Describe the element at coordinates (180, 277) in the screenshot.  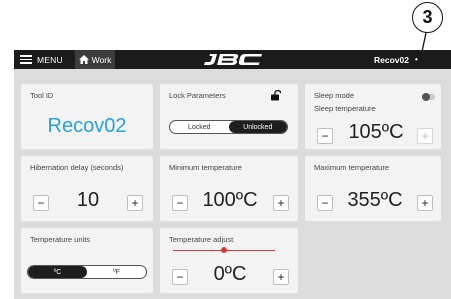
I see `adjust-decrease-button: −` at that location.